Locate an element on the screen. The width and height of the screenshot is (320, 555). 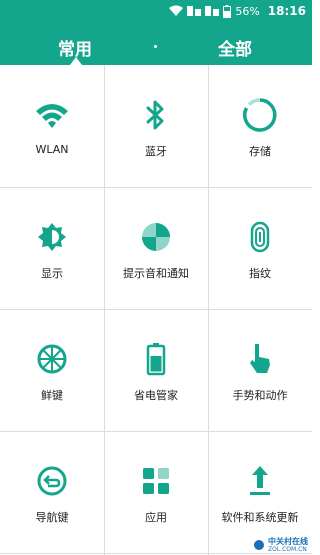
setting-power-manager: 省电管家 is located at coordinates (156, 370).